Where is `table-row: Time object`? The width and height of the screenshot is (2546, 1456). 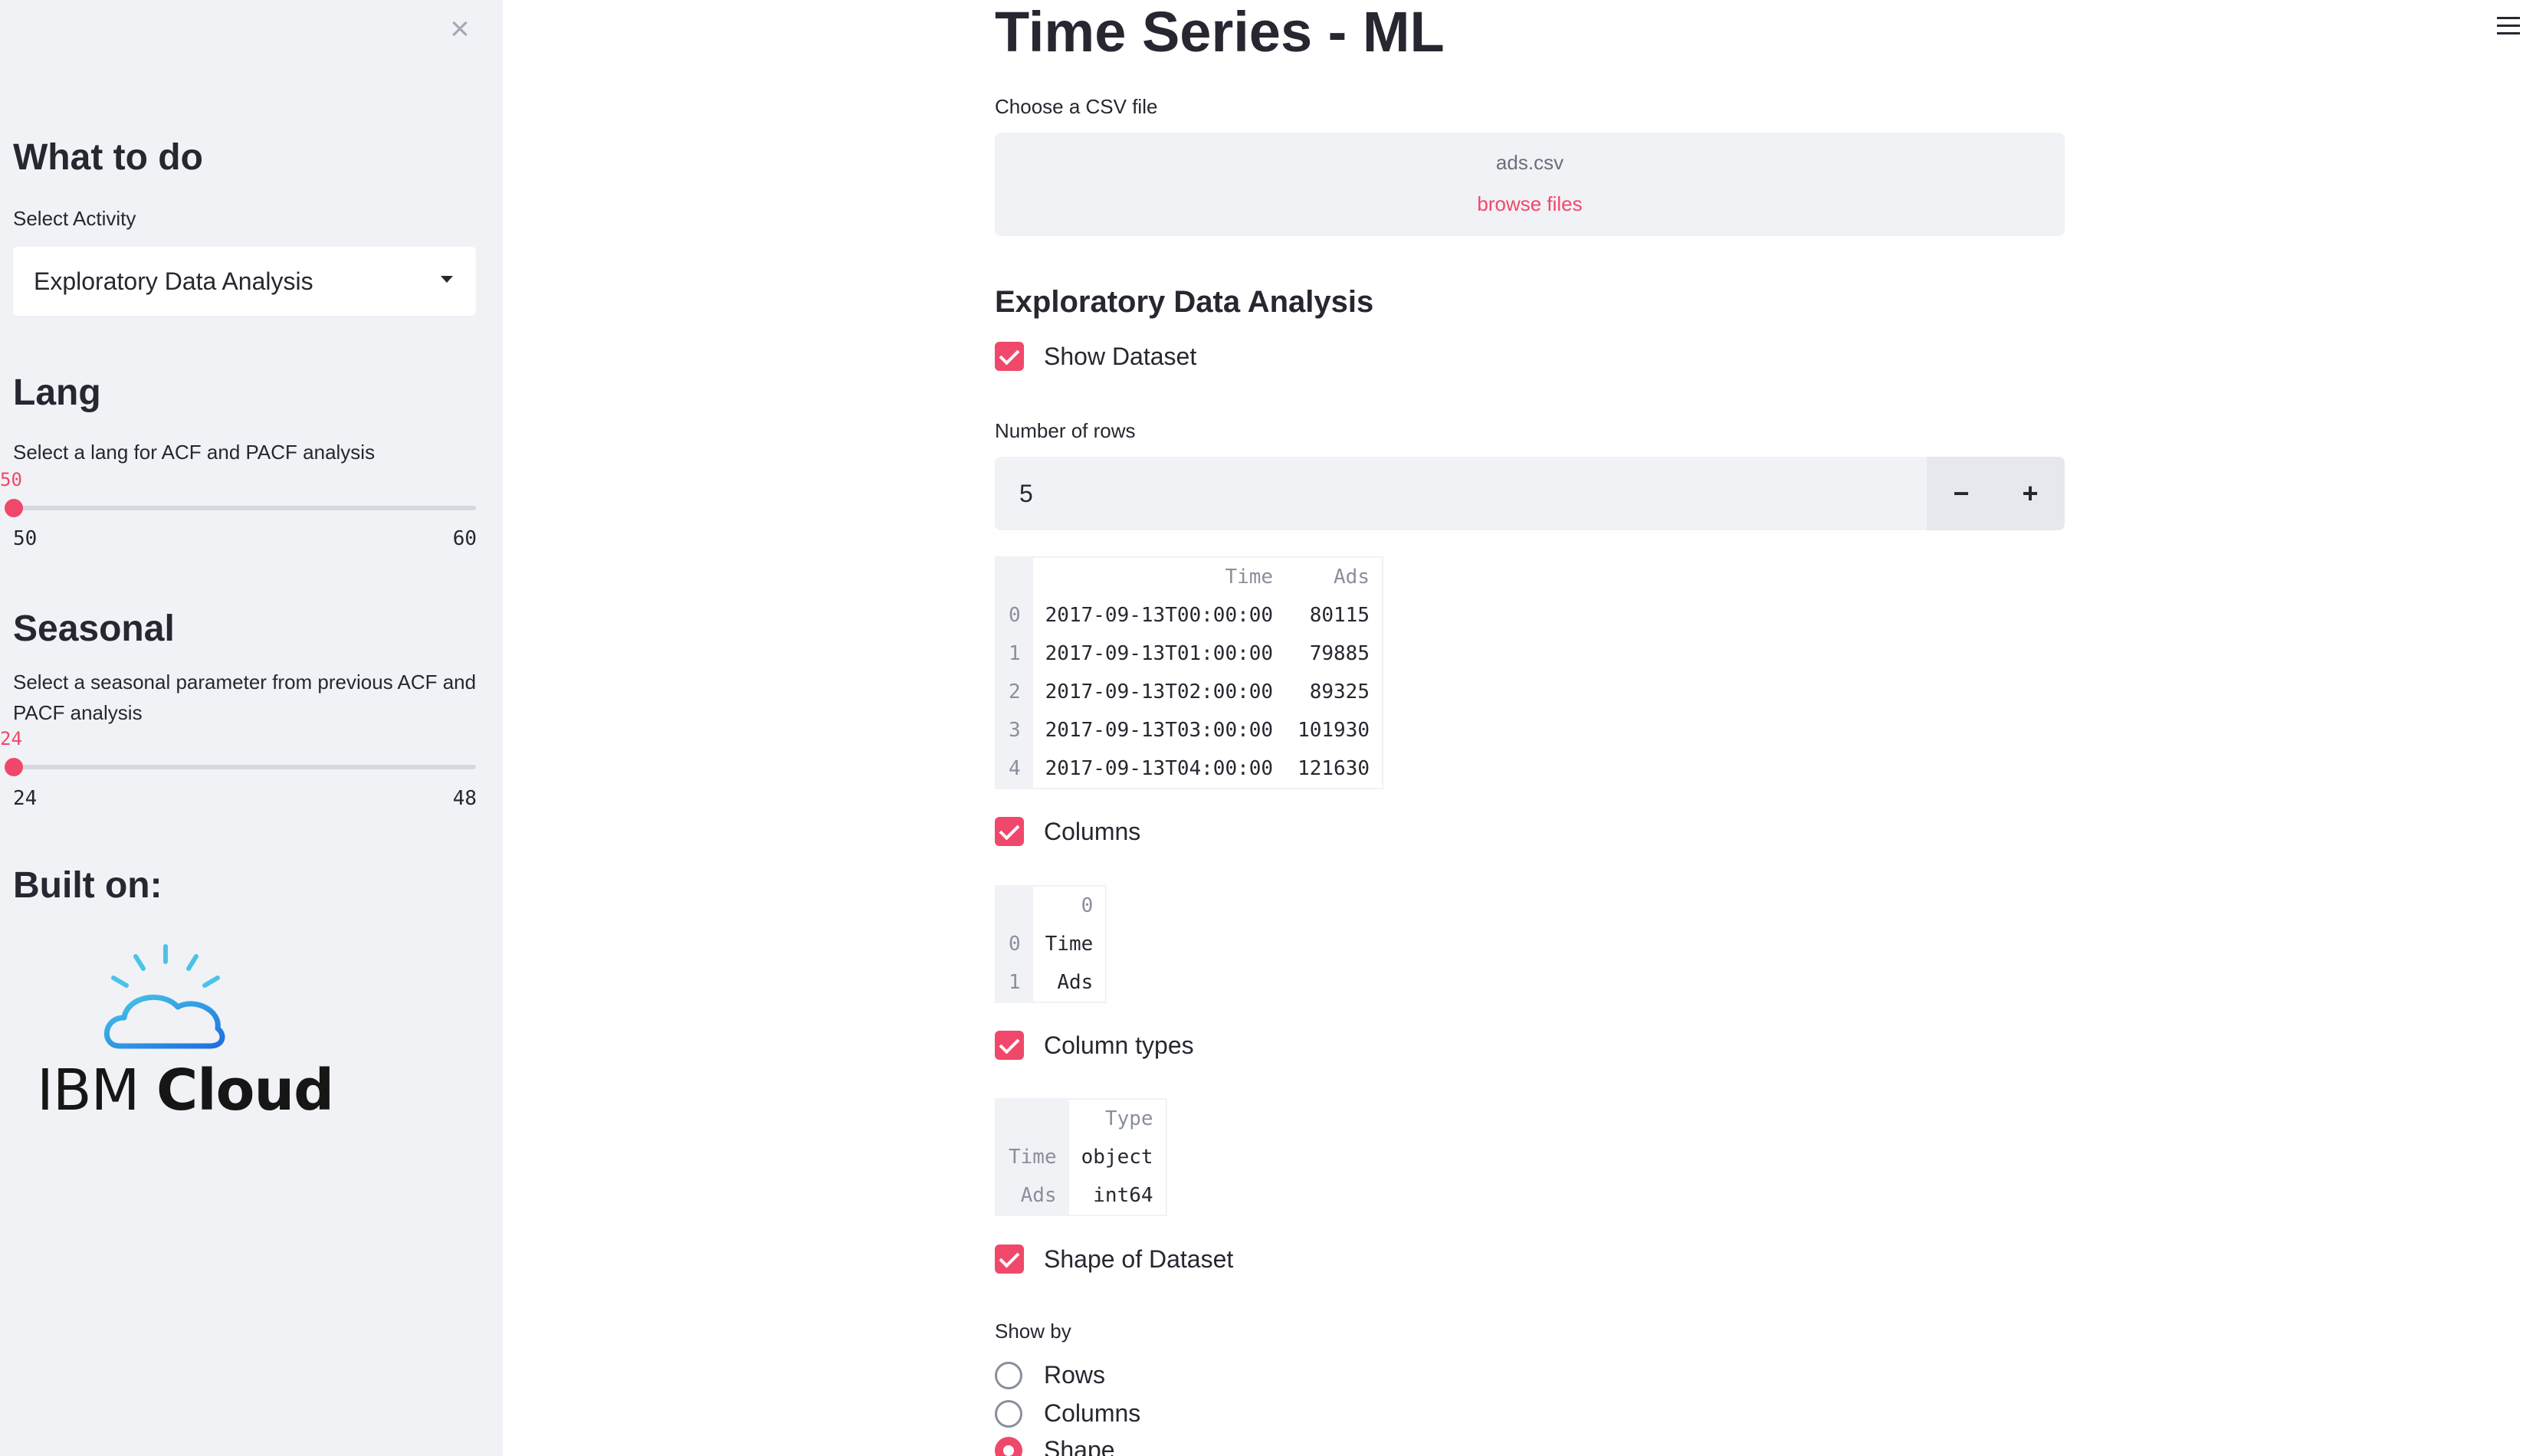 table-row: Time object is located at coordinates (1081, 1157).